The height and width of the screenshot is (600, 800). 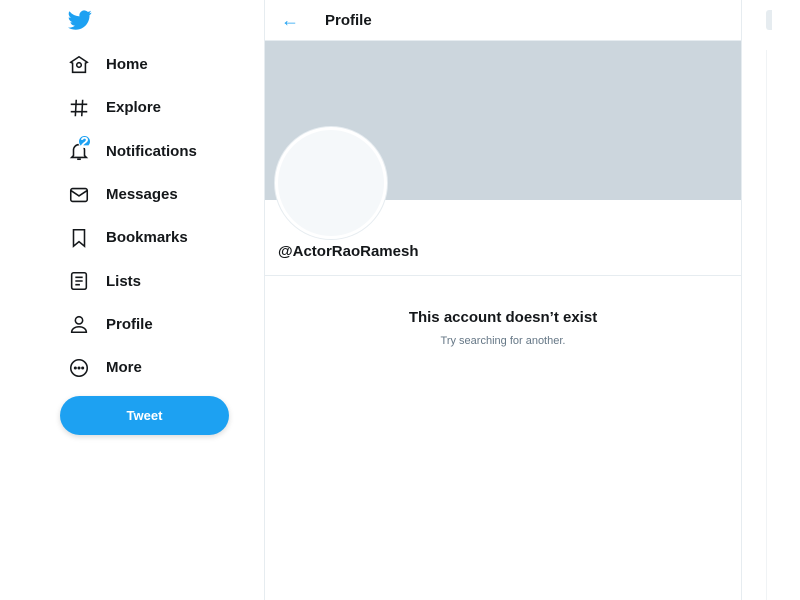 What do you see at coordinates (348, 20) in the screenshot?
I see `page-title: Profile` at bounding box center [348, 20].